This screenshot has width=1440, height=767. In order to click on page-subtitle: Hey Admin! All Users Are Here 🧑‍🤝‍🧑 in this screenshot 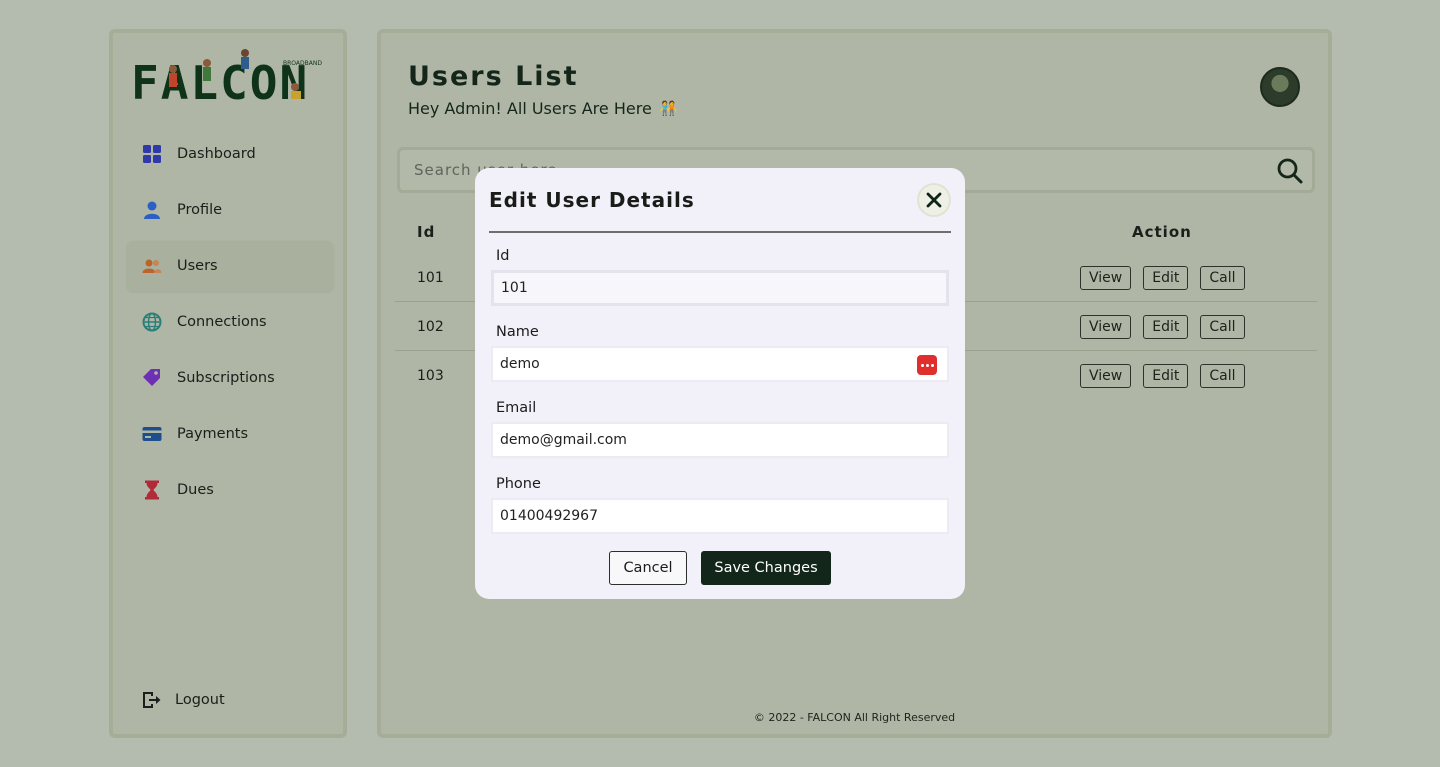, I will do `click(542, 108)`.